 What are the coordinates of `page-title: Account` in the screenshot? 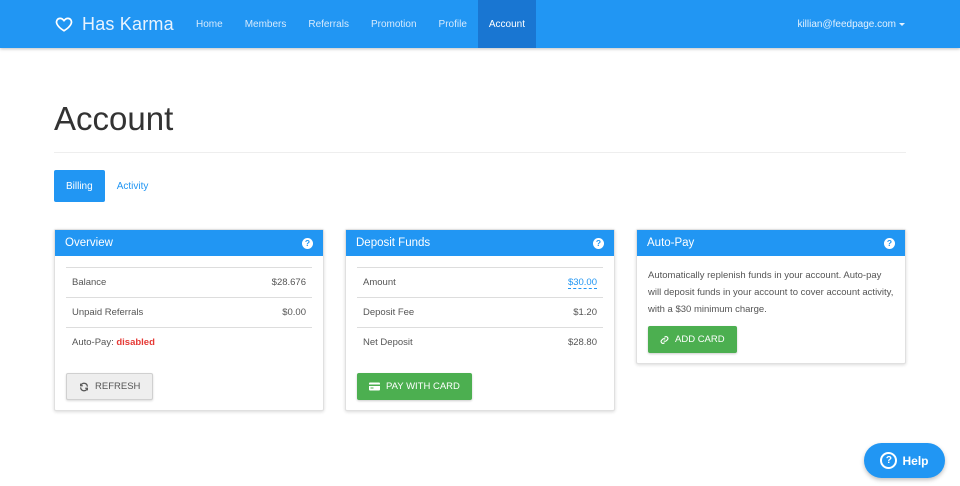 It's located at (114, 118).